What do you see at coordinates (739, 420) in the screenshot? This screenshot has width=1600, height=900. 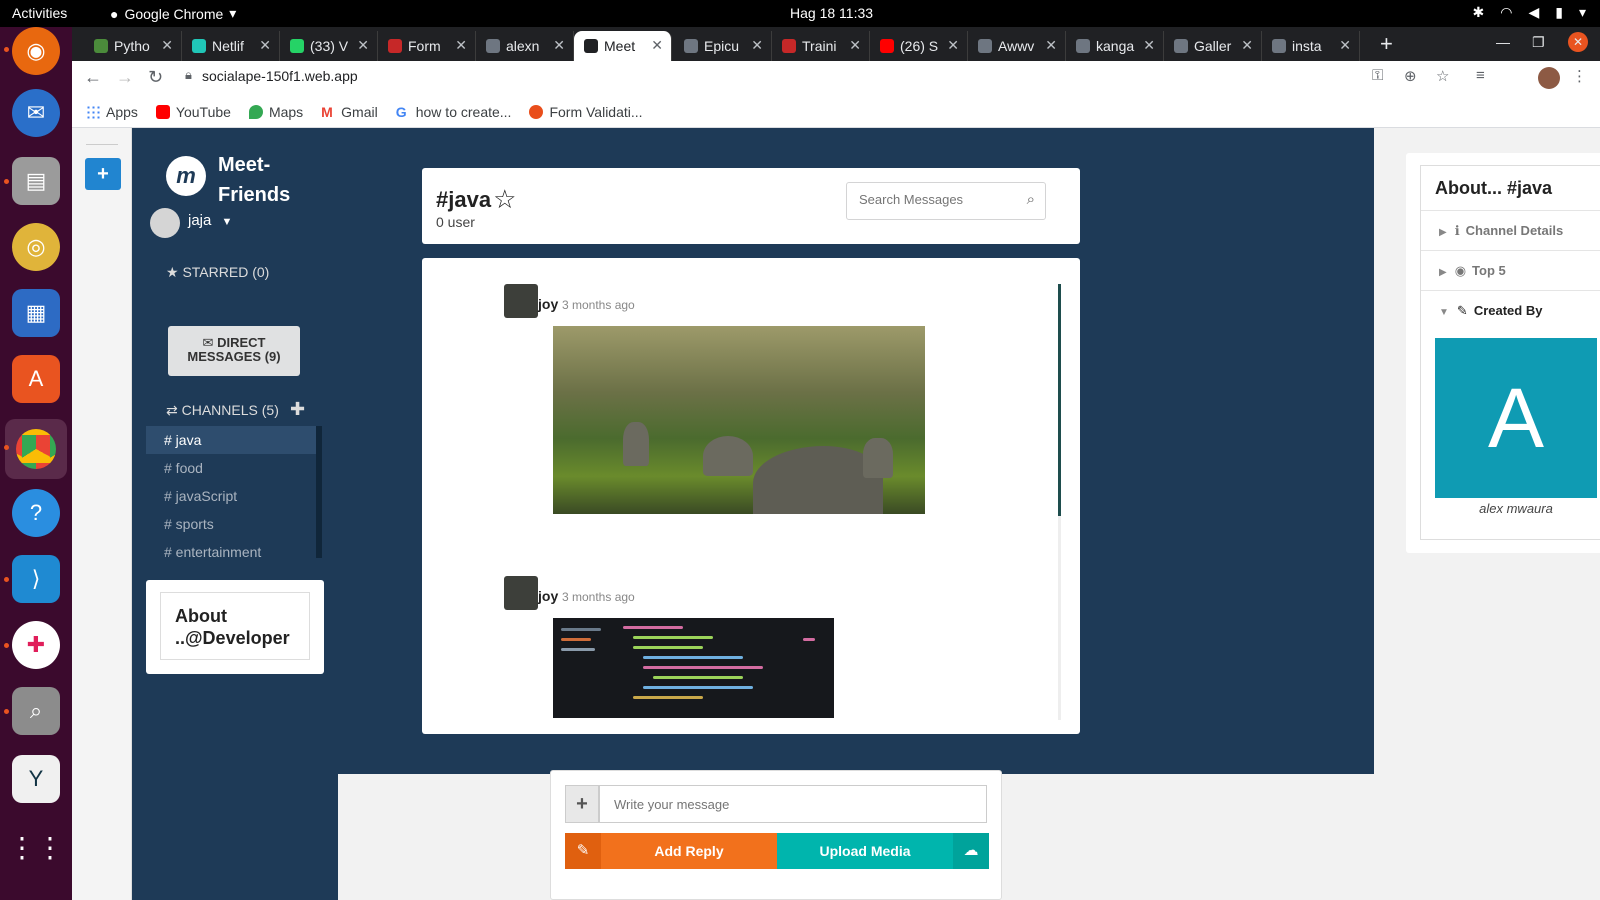 I see `message-image-landscape` at bounding box center [739, 420].